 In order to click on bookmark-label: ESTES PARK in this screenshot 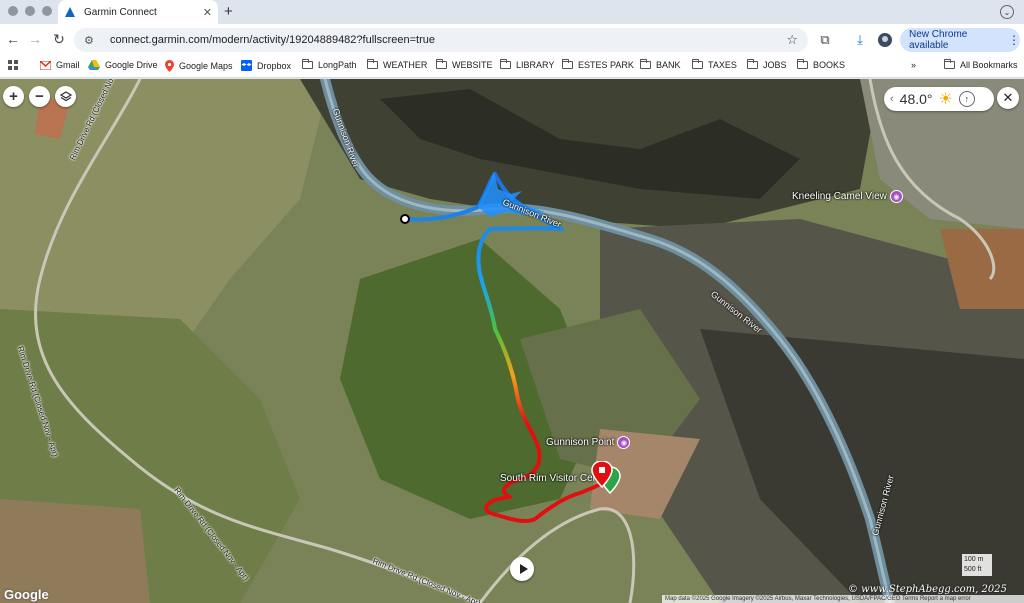, I will do `click(606, 65)`.